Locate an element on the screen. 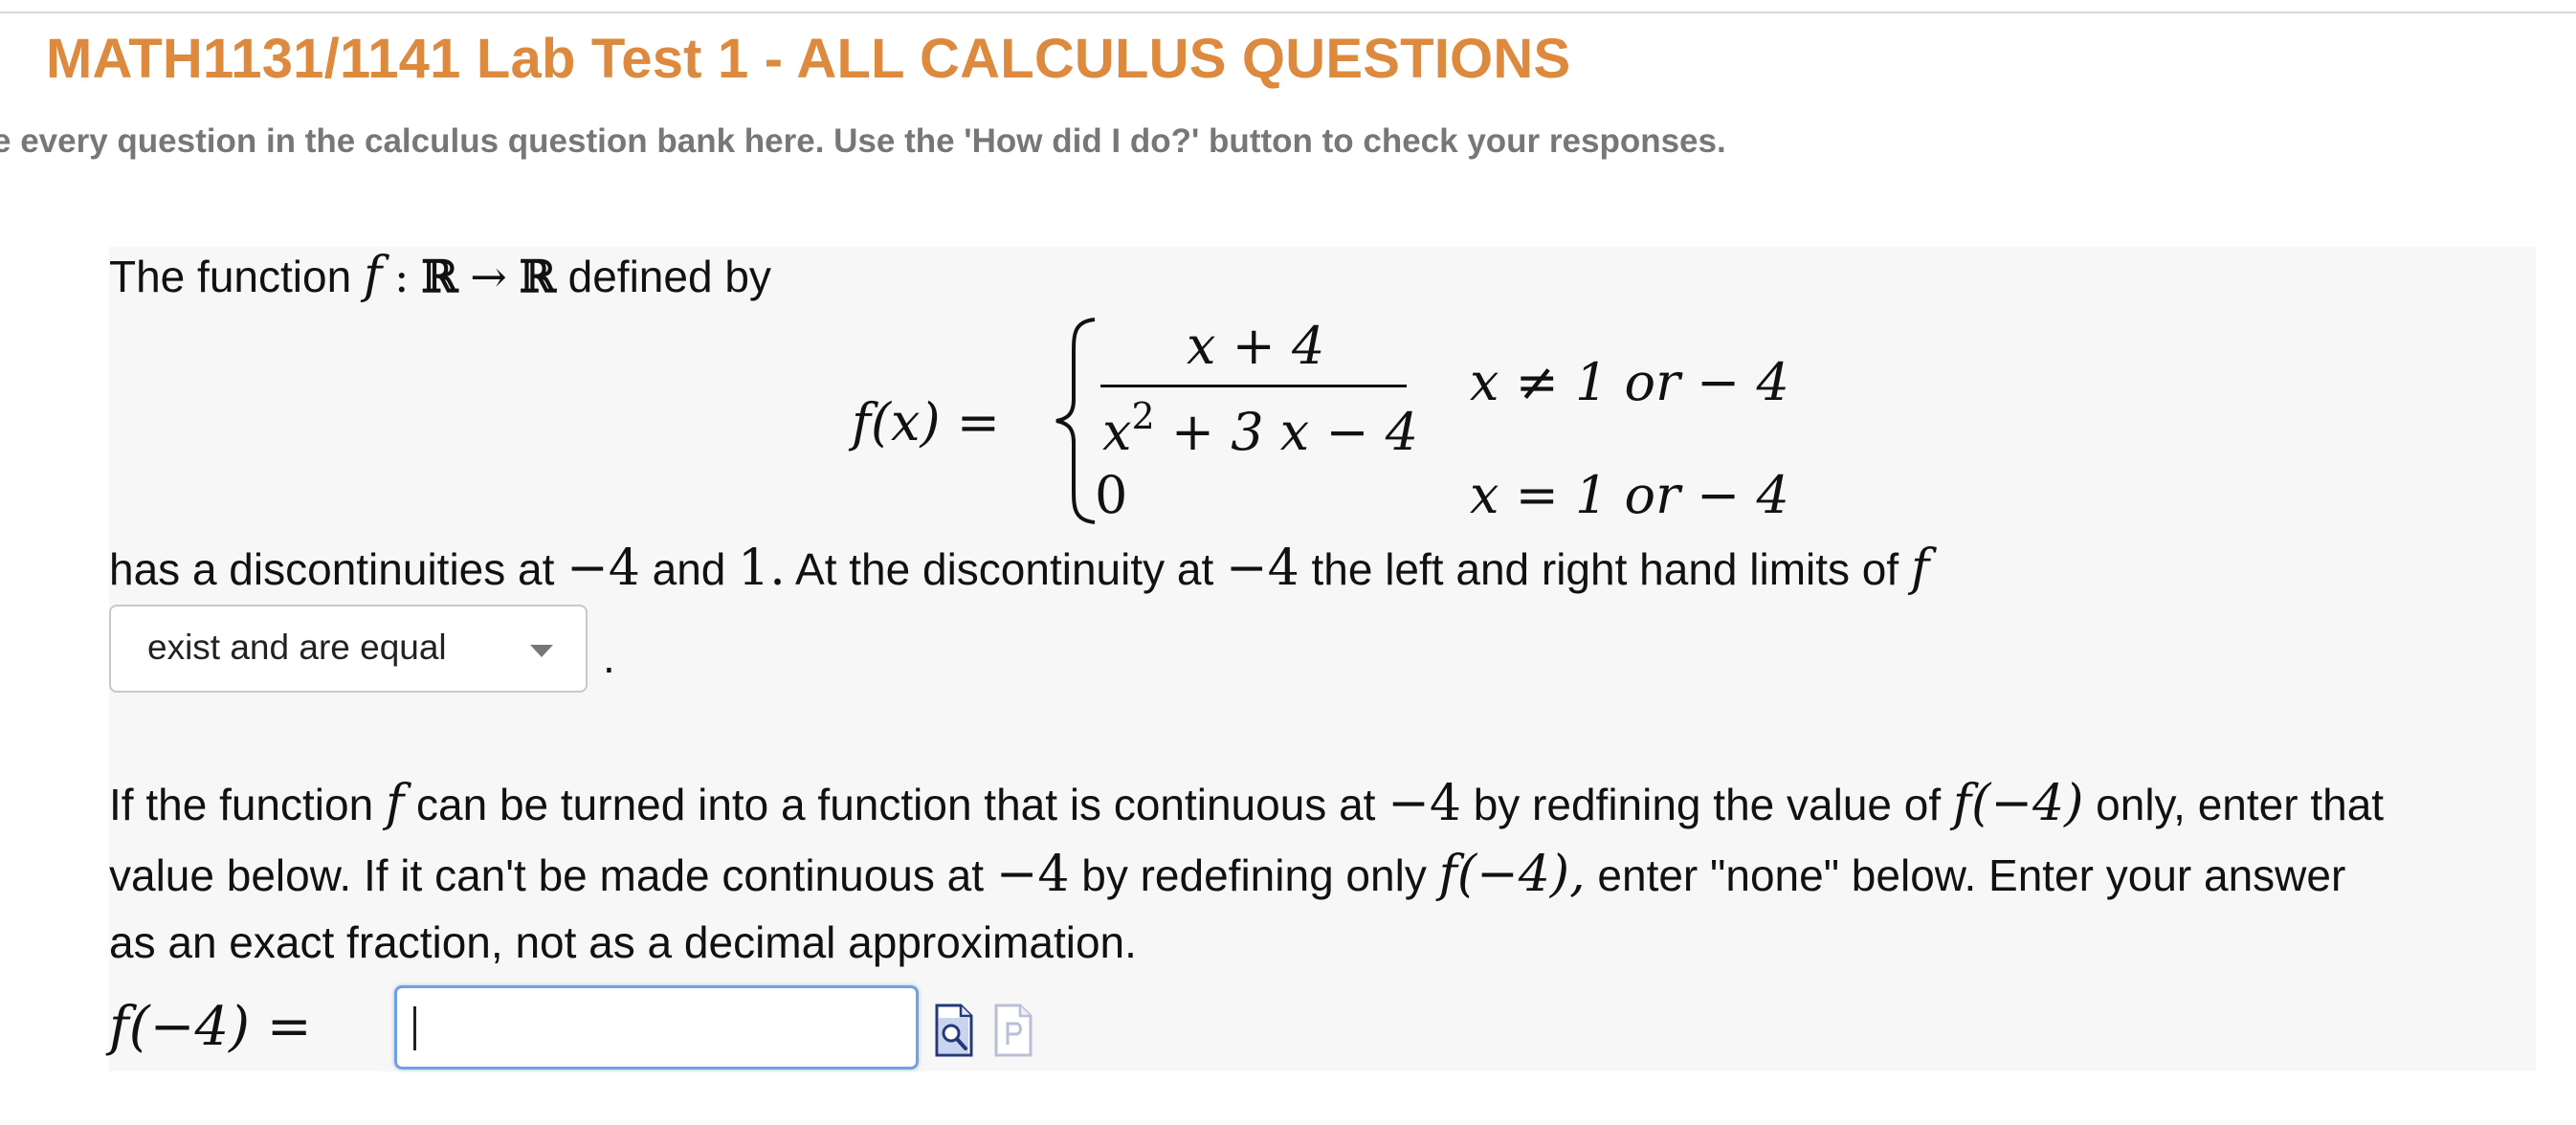 This screenshot has height=1125, width=2576. intro-text: The function is located at coordinates (230, 276).